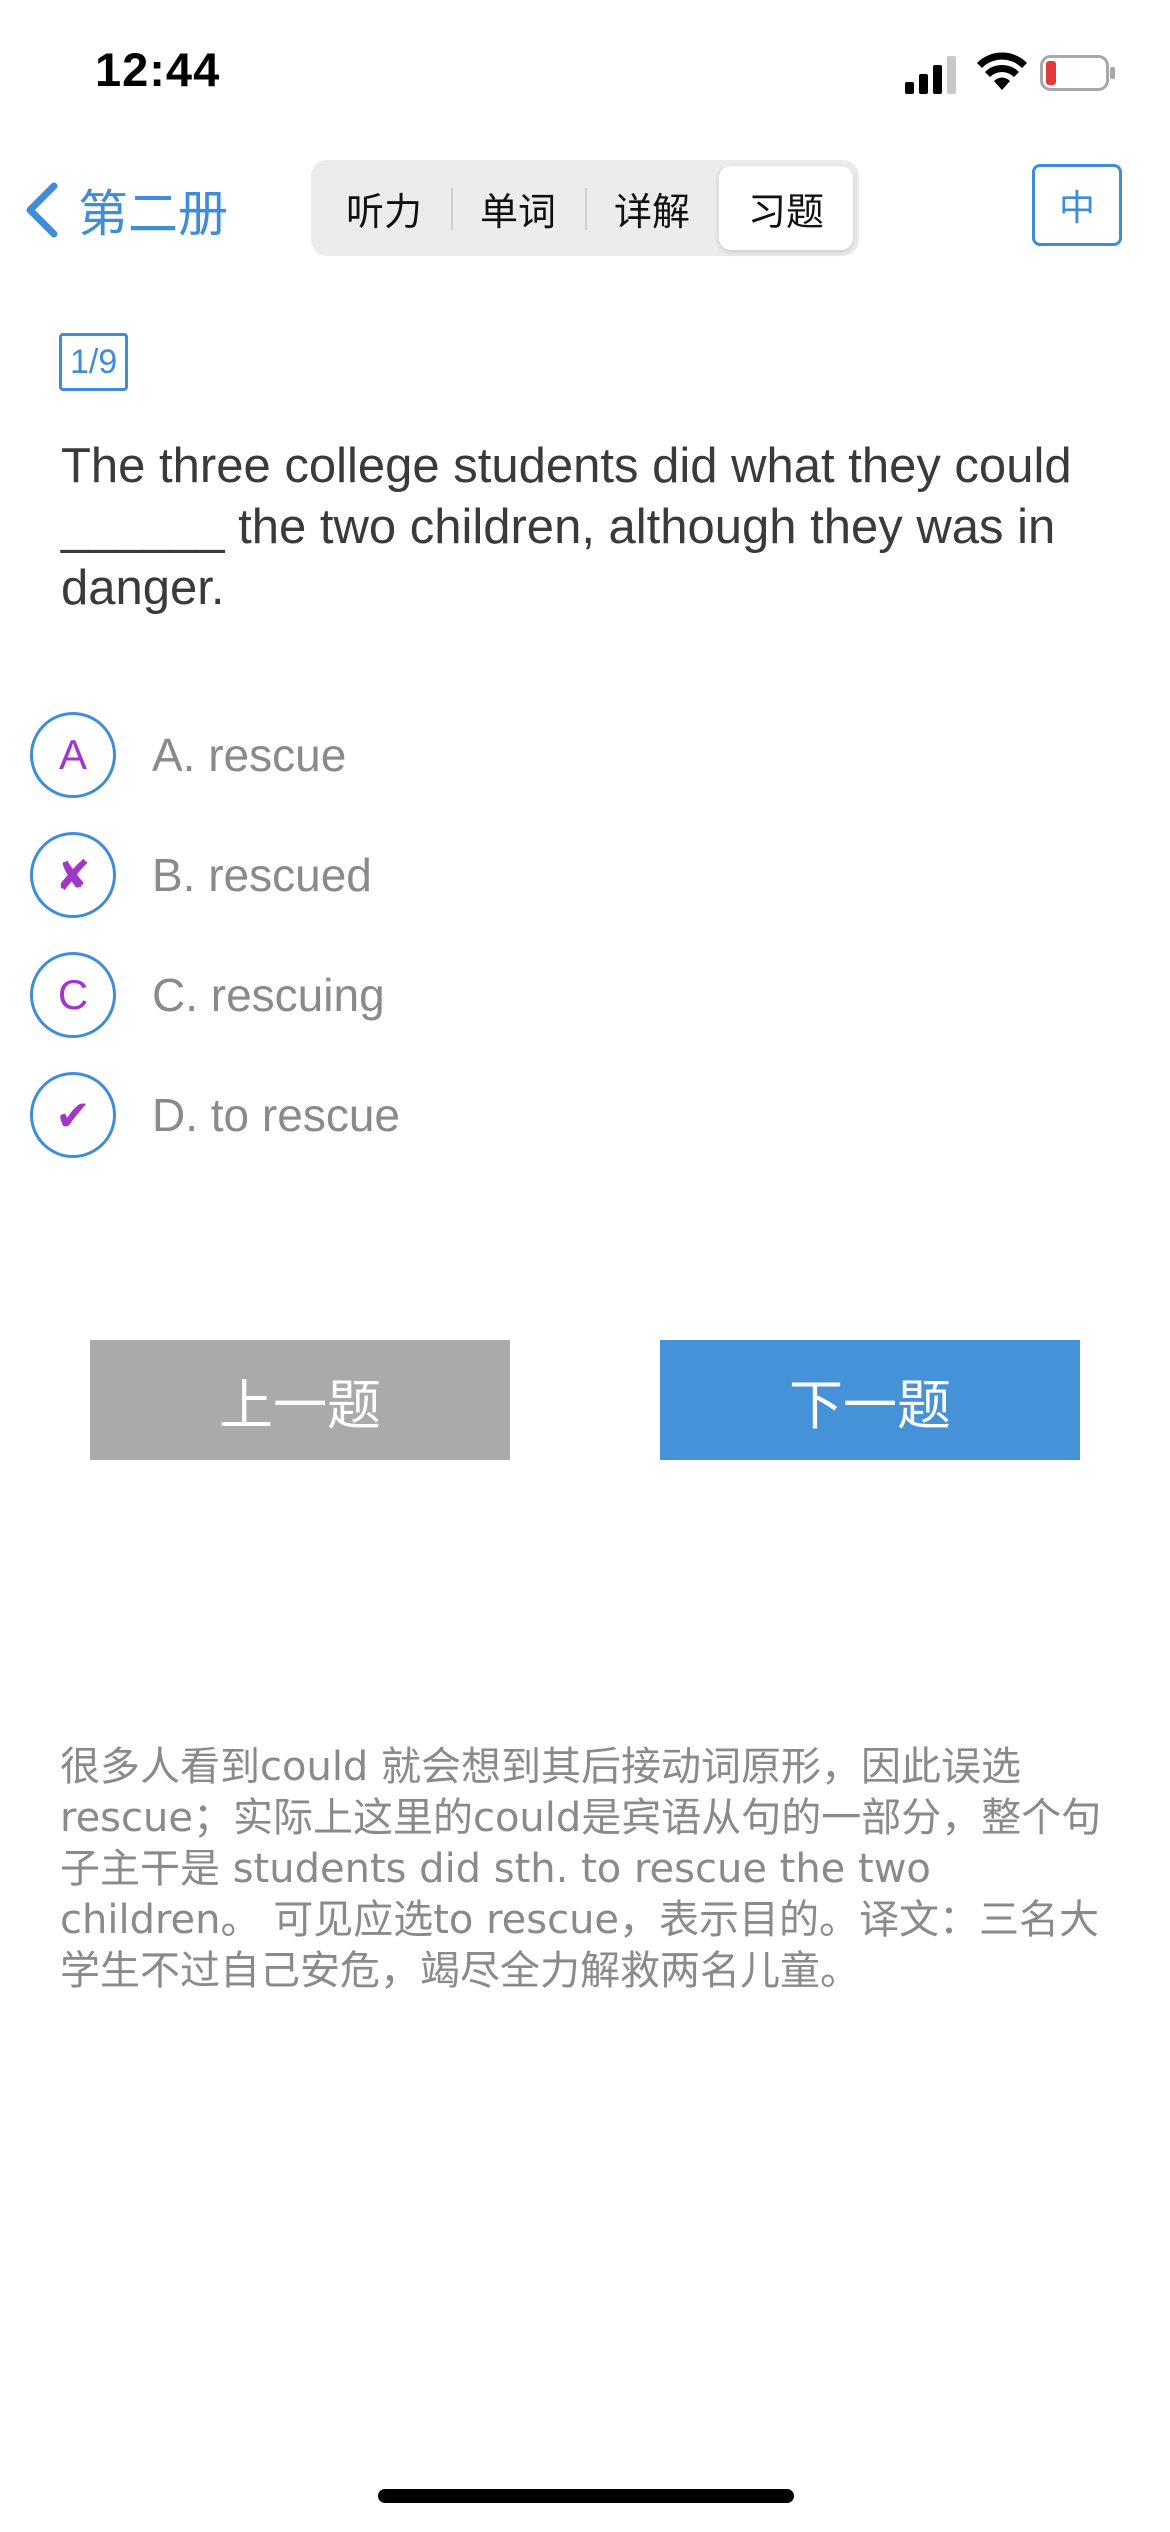 Image resolution: width=1170 pixels, height=2532 pixels. Describe the element at coordinates (384, 208) in the screenshot. I see `tab-listening: 听力` at that location.